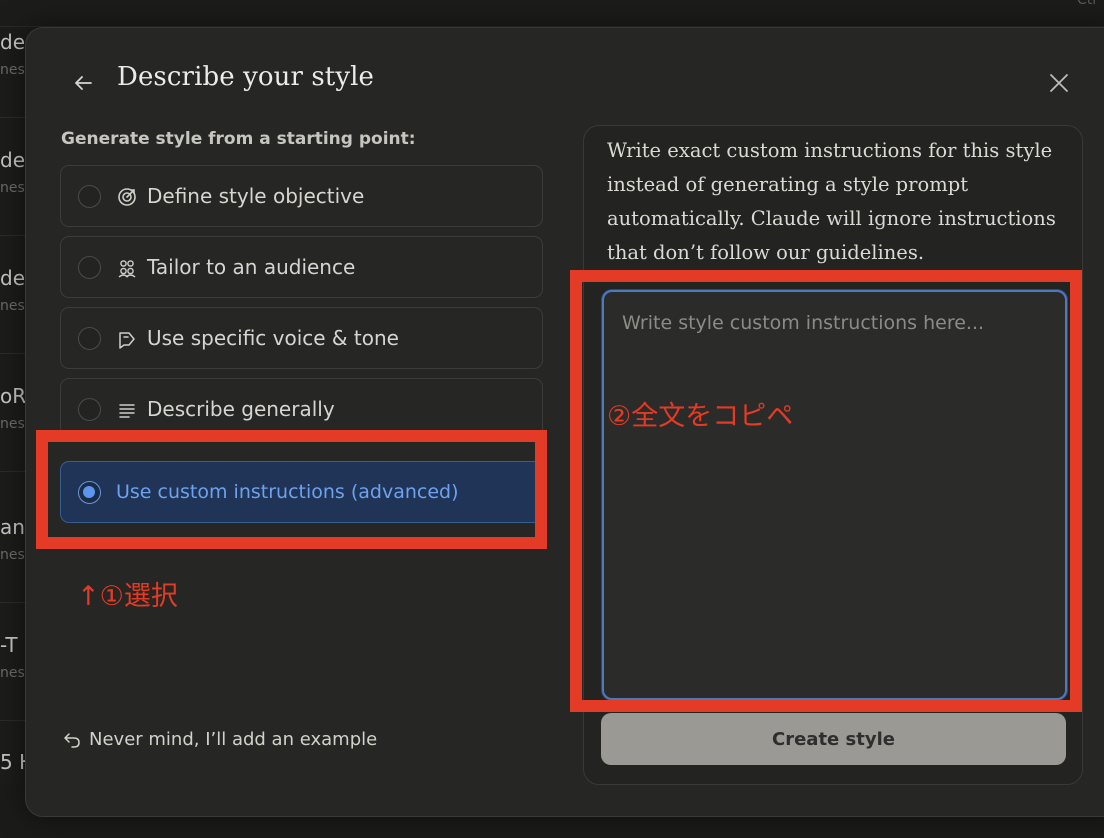  I want to click on background-item-title: oR, so click(13, 396).